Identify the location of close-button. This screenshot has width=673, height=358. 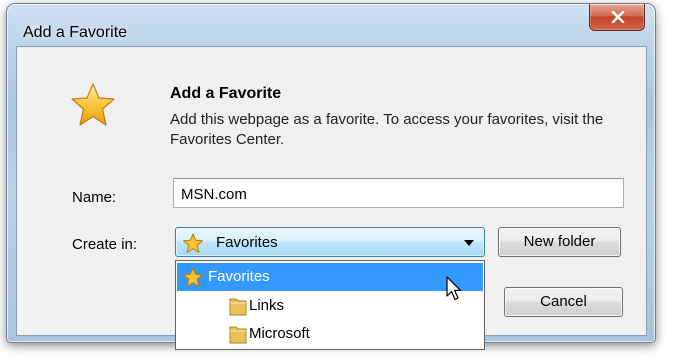
(617, 17).